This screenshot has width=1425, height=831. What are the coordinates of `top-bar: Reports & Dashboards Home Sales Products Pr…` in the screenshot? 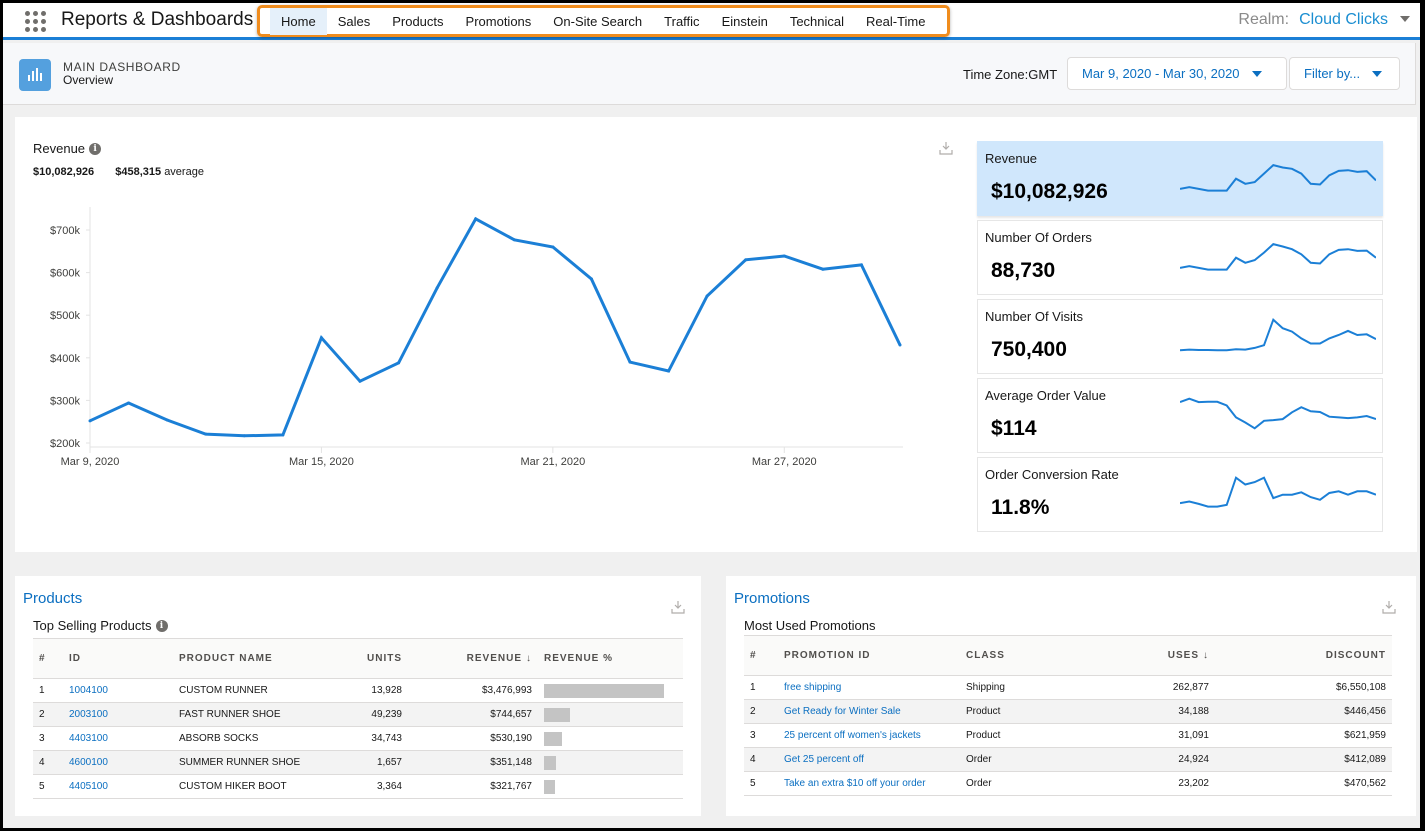 It's located at (711, 21).